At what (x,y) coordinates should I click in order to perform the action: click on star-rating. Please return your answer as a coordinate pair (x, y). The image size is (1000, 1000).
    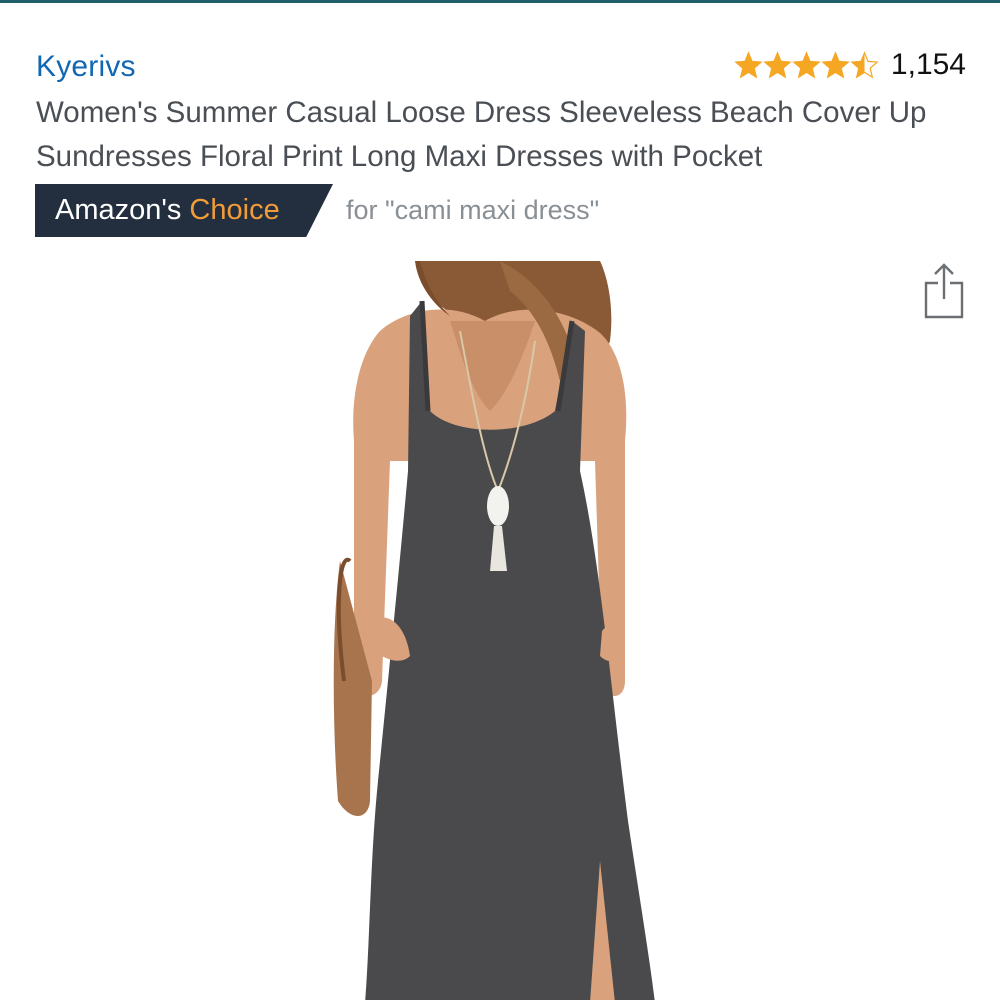
    Looking at the image, I should click on (806, 65).